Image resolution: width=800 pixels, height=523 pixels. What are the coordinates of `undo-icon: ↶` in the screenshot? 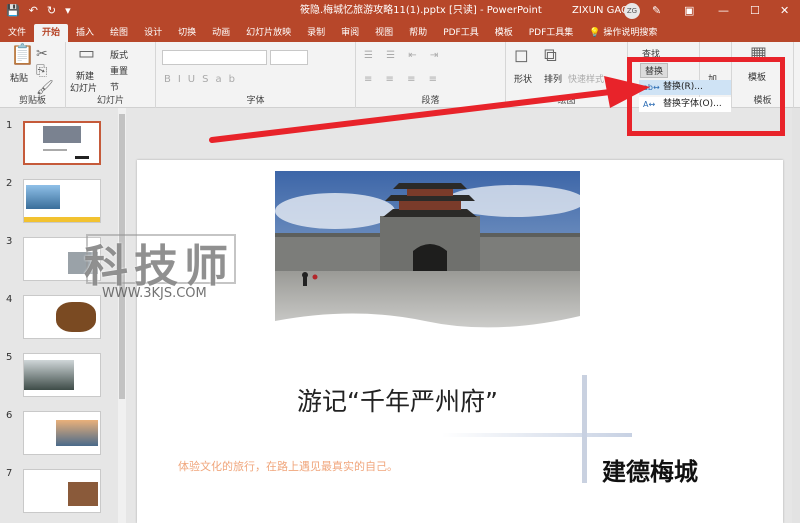 It's located at (33, 11).